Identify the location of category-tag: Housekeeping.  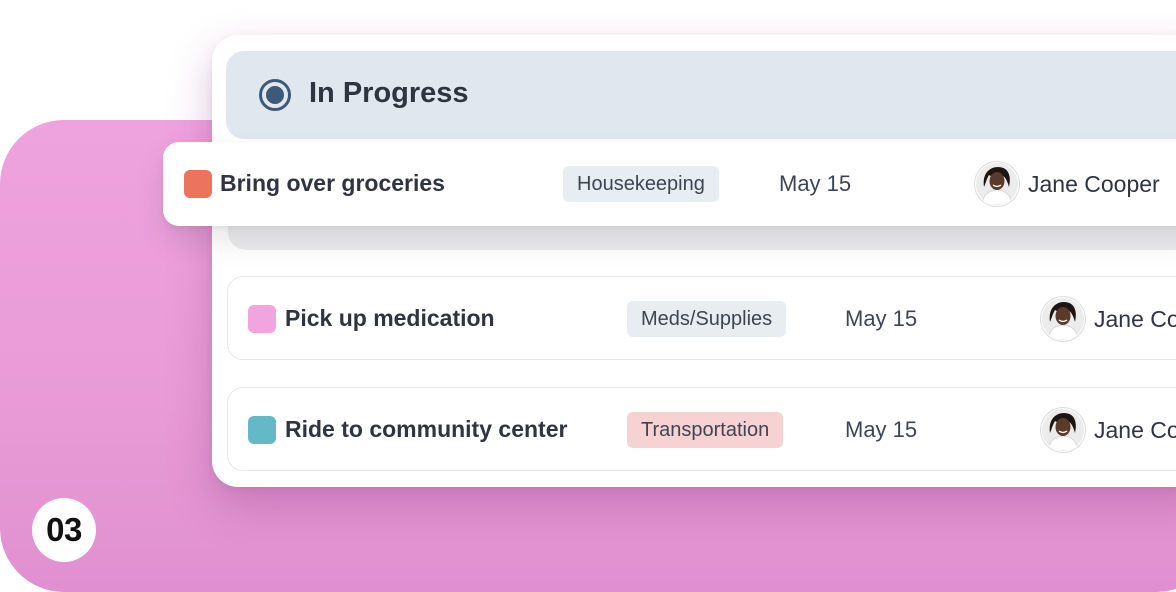
(641, 184).